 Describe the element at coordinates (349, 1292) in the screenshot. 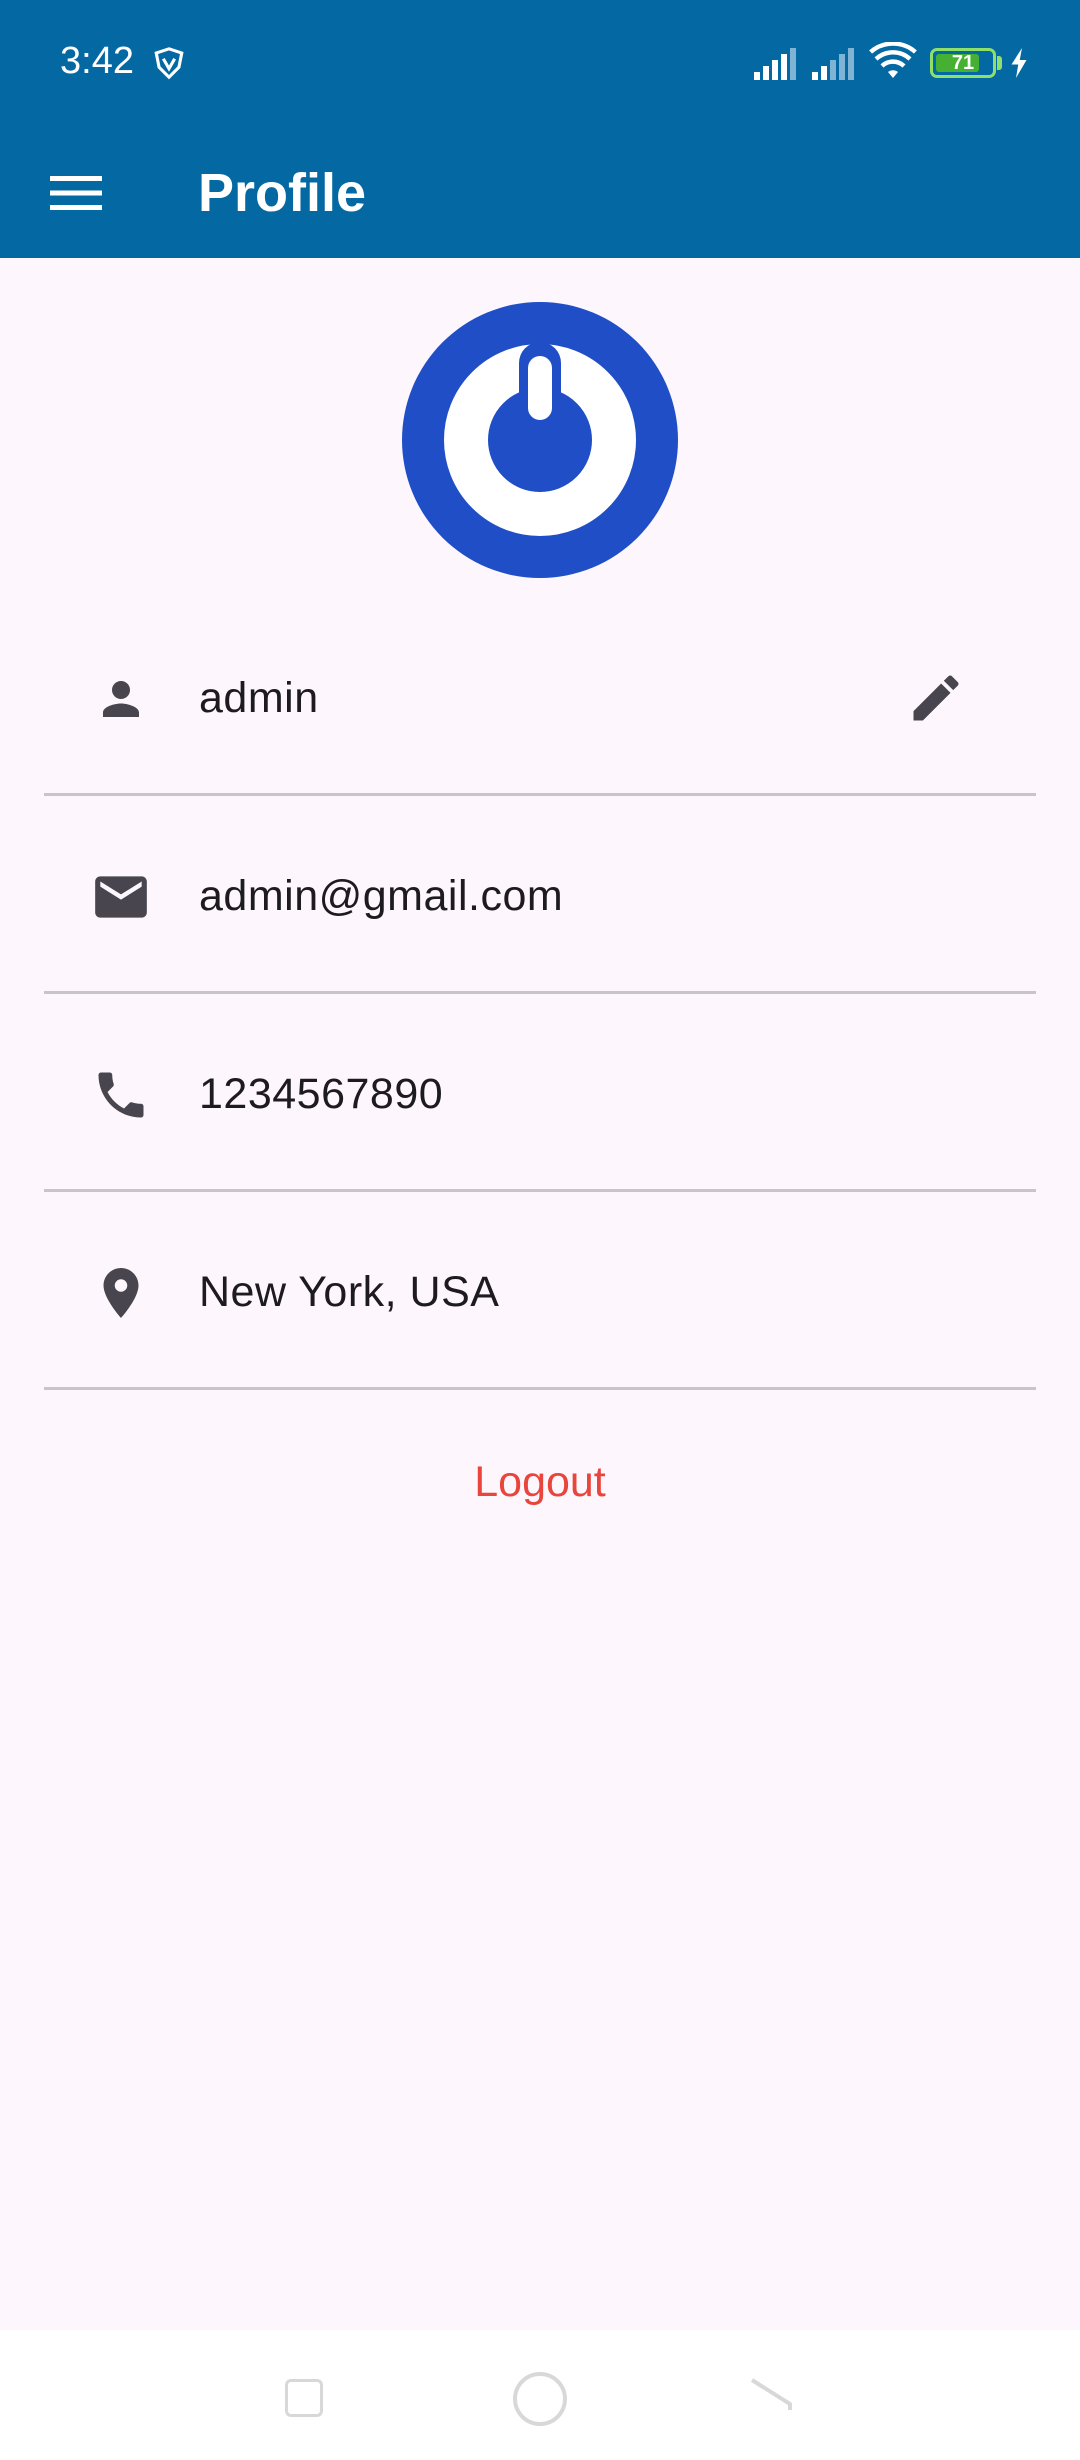

I see `location-value: New York, USA` at that location.